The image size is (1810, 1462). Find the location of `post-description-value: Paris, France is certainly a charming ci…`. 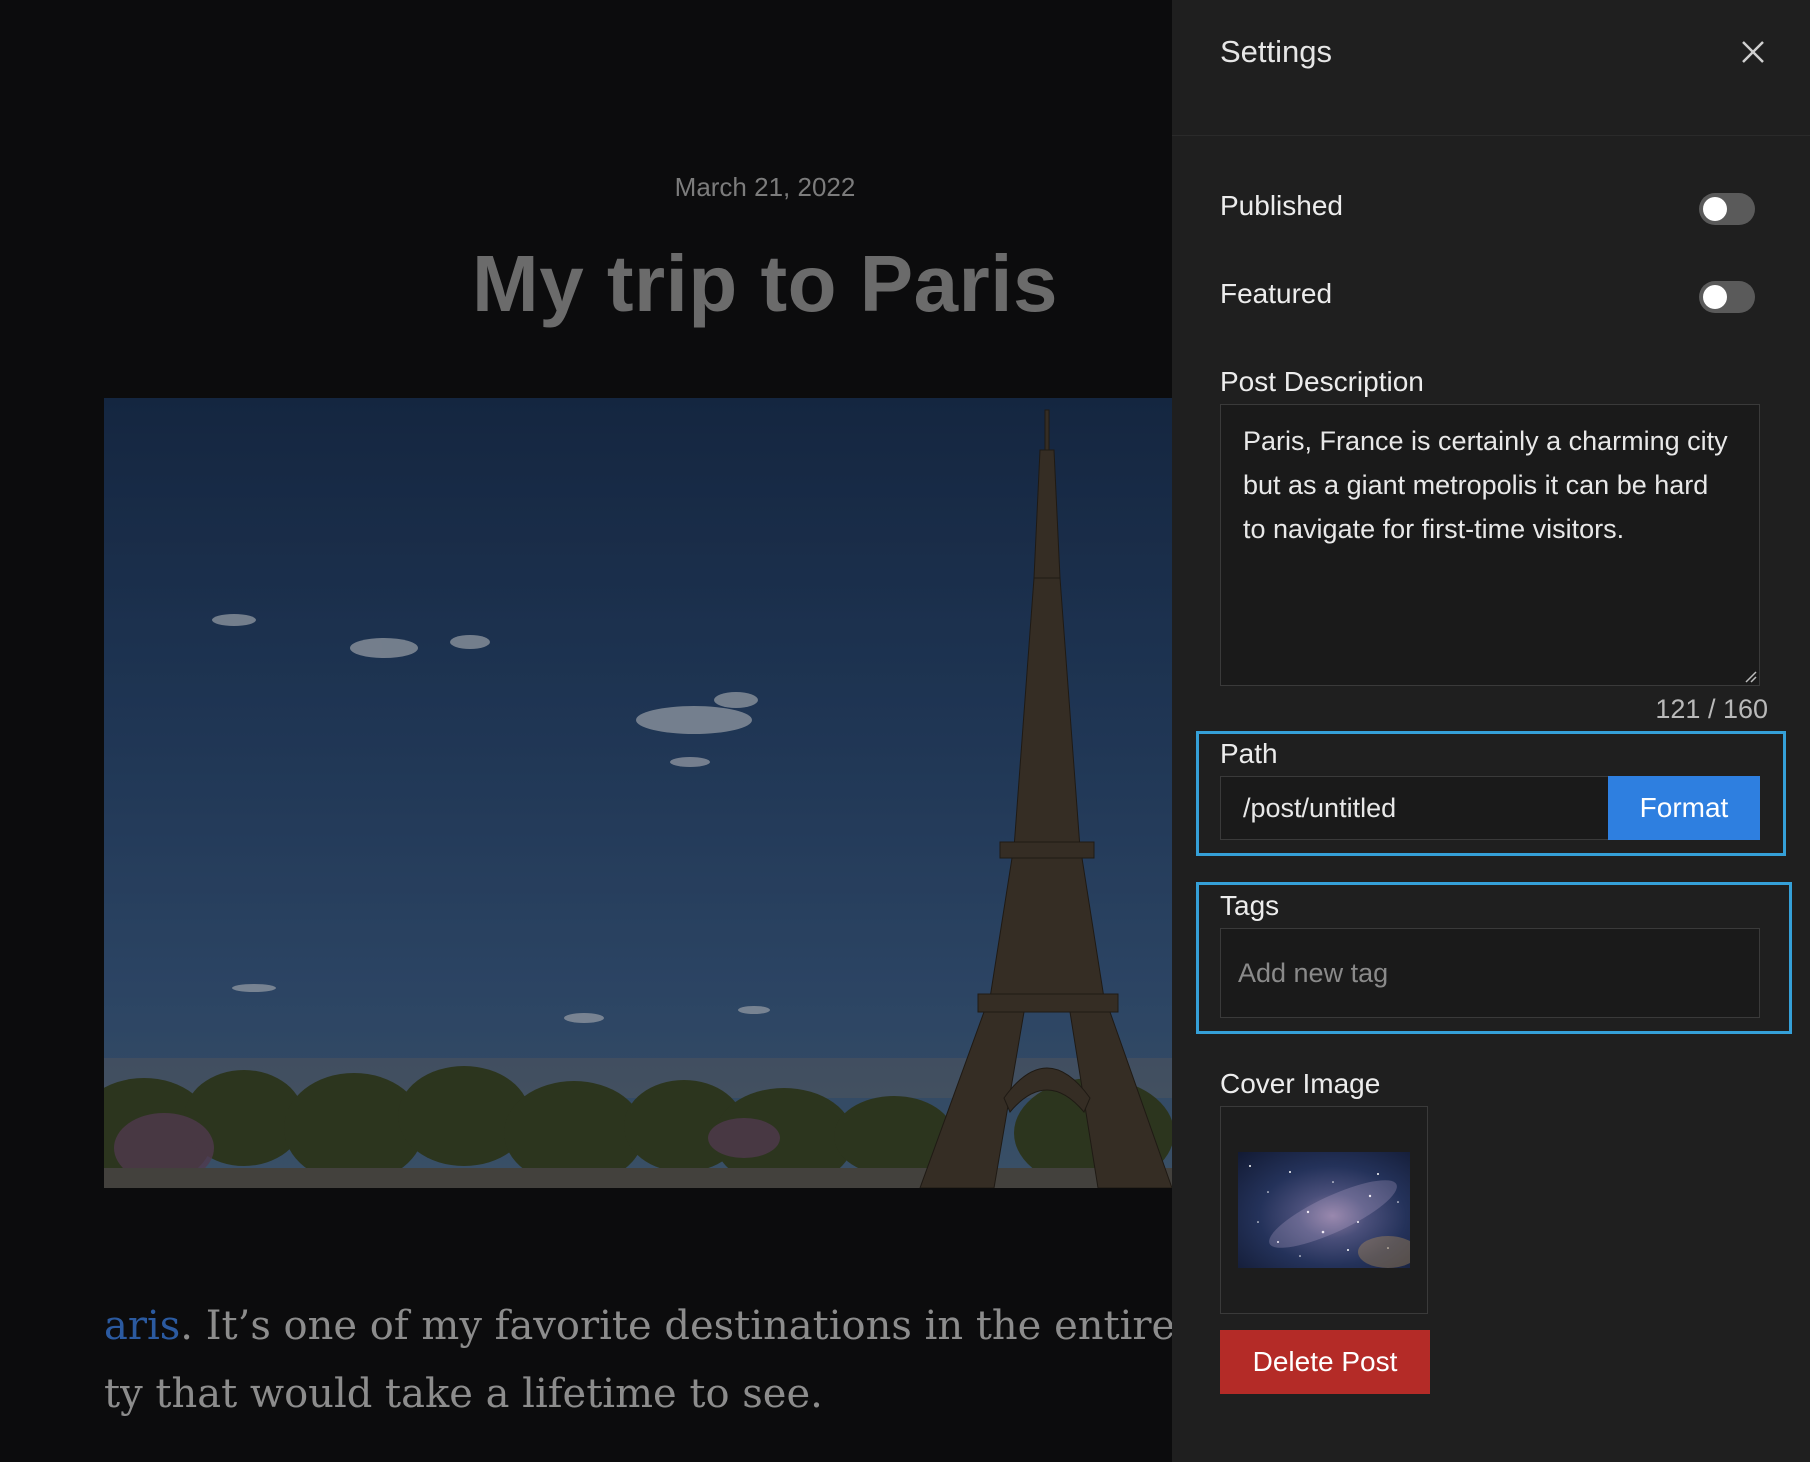

post-description-value: Paris, France is certainly a charming ci… is located at coordinates (1485, 485).